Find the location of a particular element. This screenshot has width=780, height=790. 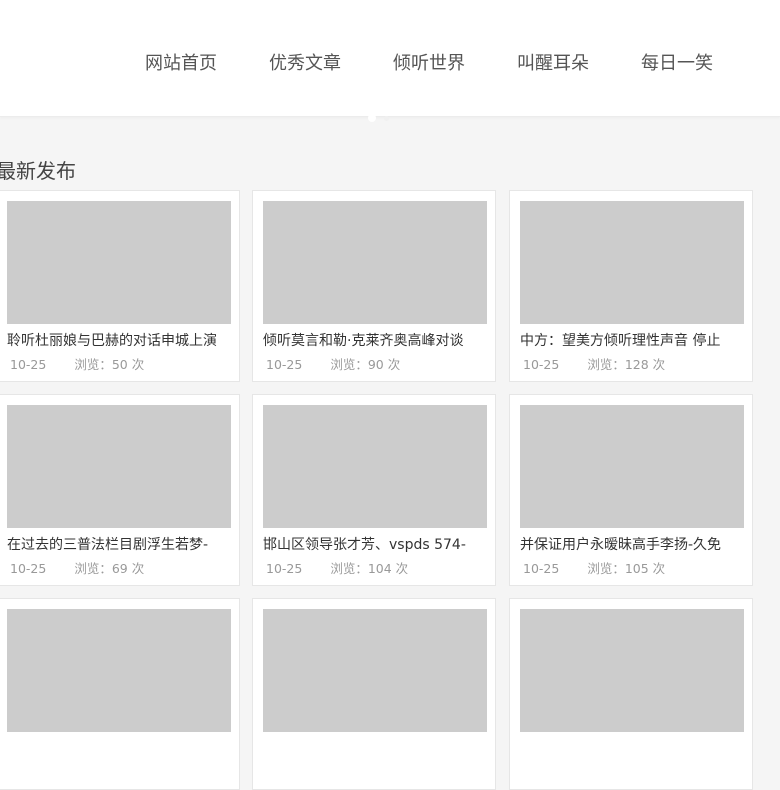

nav-active-indicator is located at coordinates (372, 118).